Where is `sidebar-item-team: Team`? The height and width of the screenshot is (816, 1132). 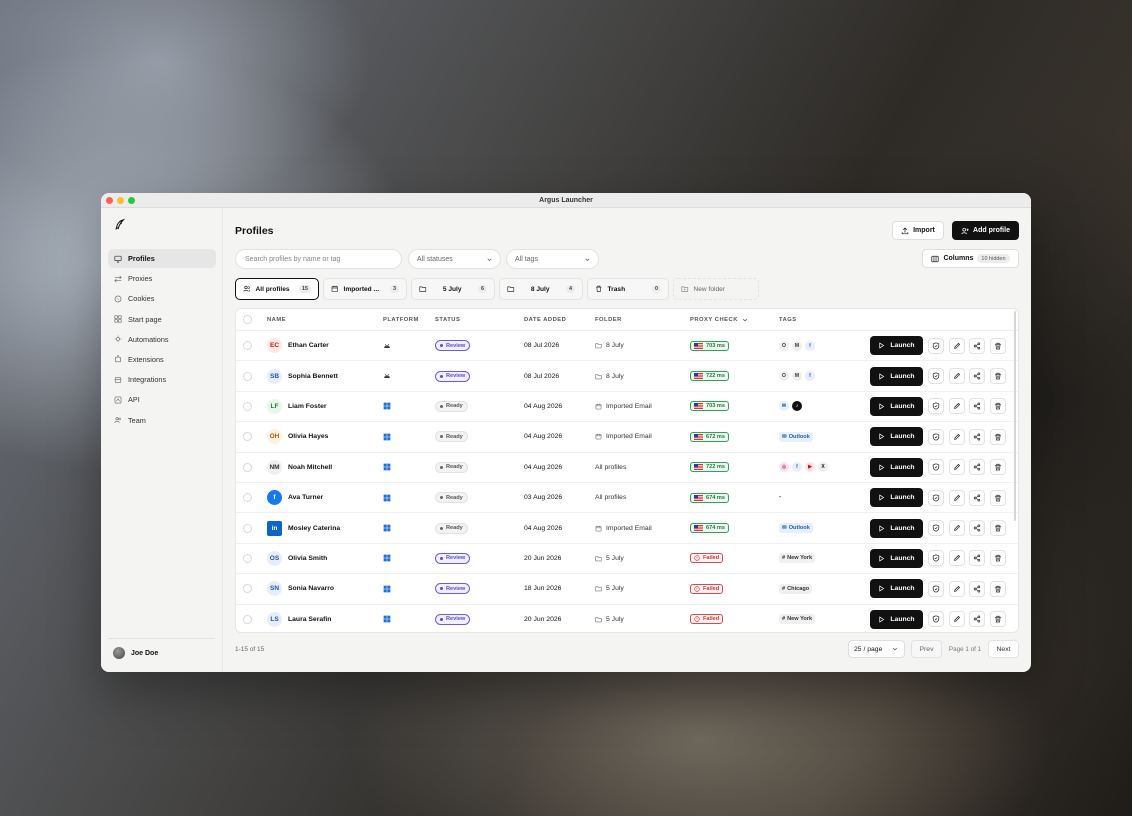 sidebar-item-team: Team is located at coordinates (162, 420).